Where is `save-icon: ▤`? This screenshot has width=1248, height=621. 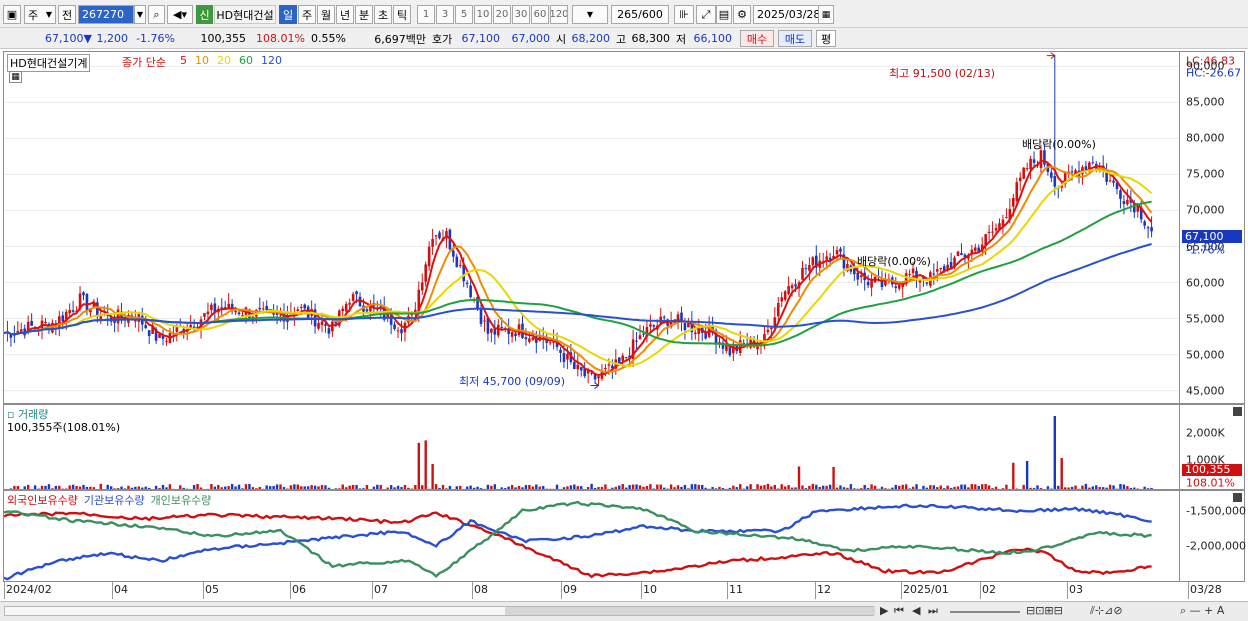
save-icon: ▤ is located at coordinates (724, 14).